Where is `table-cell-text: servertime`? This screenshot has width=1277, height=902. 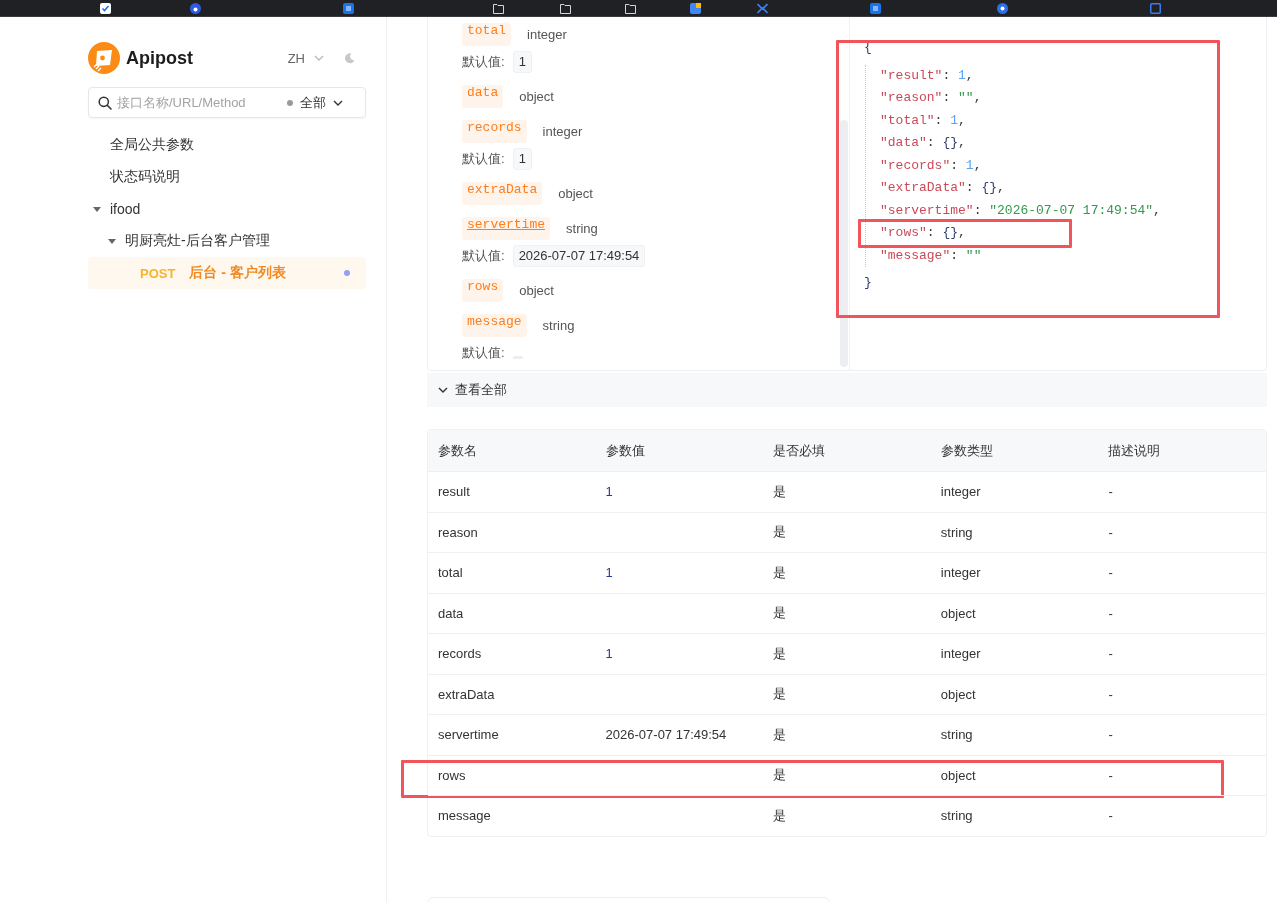 table-cell-text: servertime is located at coordinates (468, 735).